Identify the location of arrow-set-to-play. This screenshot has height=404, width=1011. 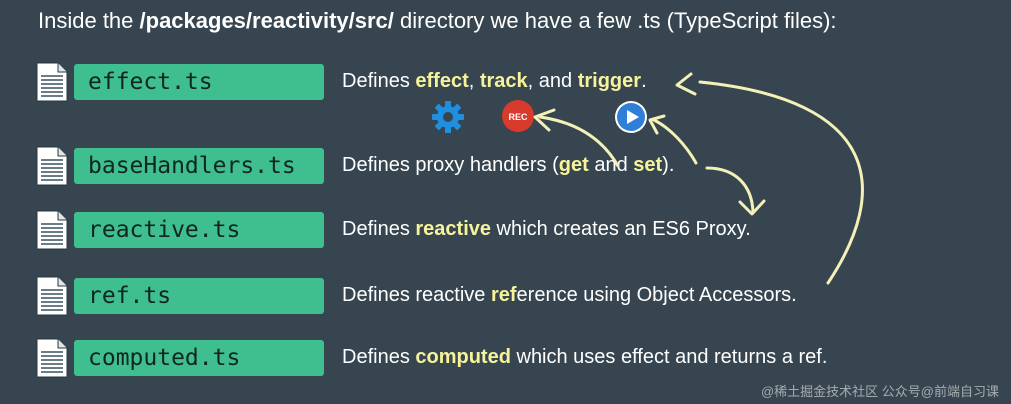
(675, 141).